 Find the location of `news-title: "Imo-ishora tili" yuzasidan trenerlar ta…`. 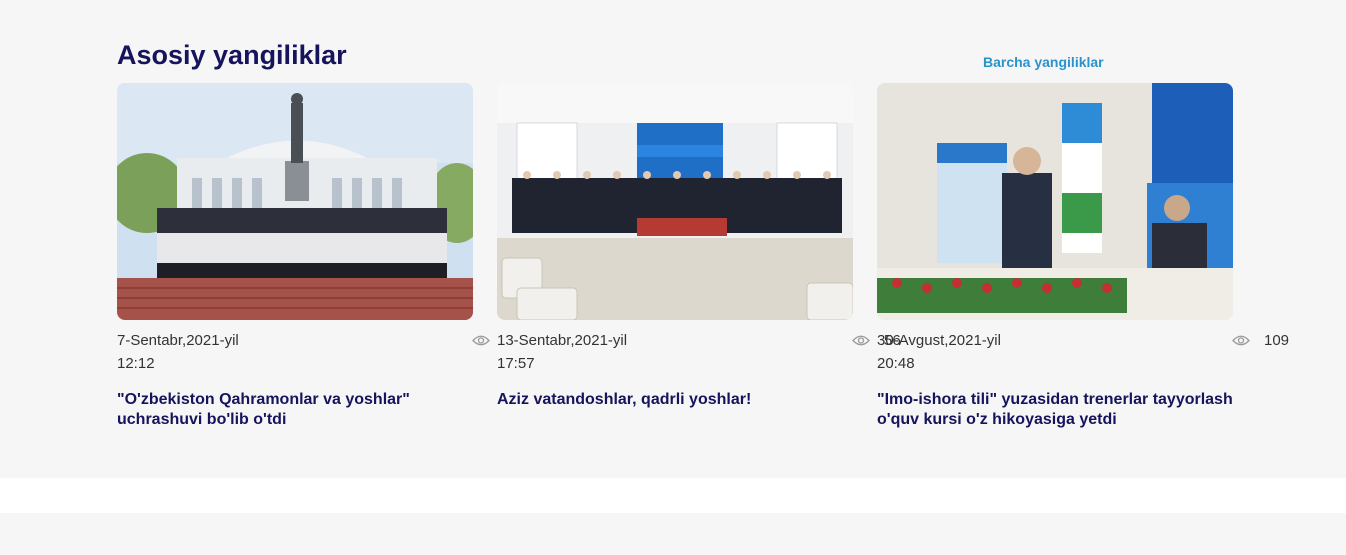

news-title: "Imo-ishora tili" yuzasidan trenerlar ta… is located at coordinates (1062, 410).